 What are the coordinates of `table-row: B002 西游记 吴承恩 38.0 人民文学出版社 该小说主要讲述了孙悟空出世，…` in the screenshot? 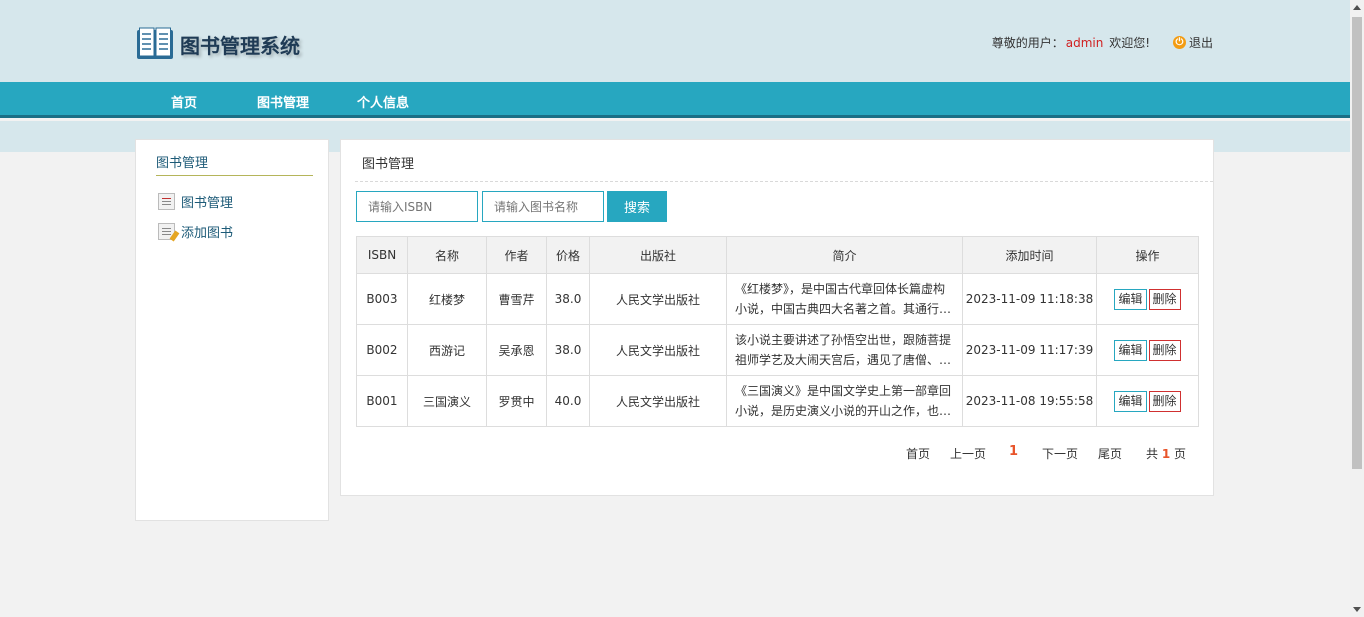 It's located at (777, 350).